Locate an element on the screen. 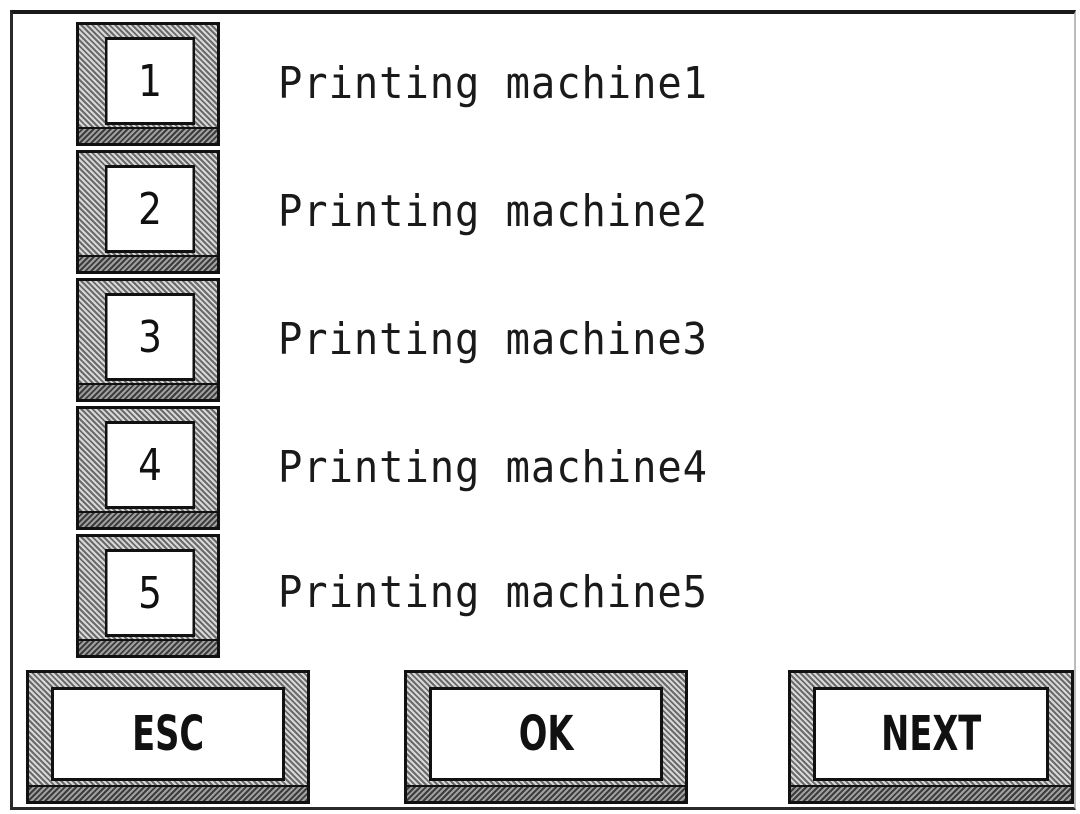 The image size is (1080, 814). ok-button: OK is located at coordinates (546, 737).